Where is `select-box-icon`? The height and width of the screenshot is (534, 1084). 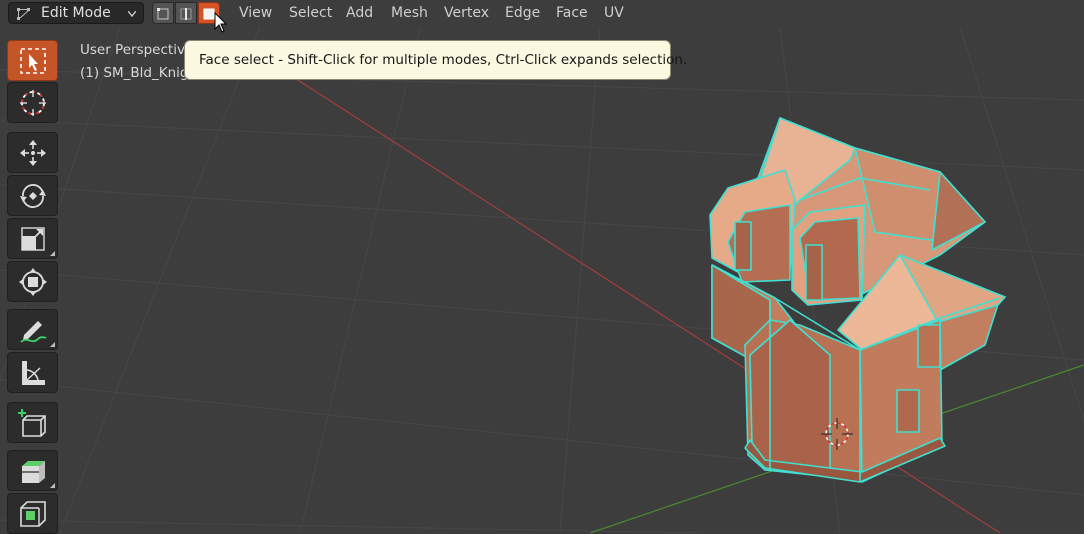
select-box-icon is located at coordinates (33, 61).